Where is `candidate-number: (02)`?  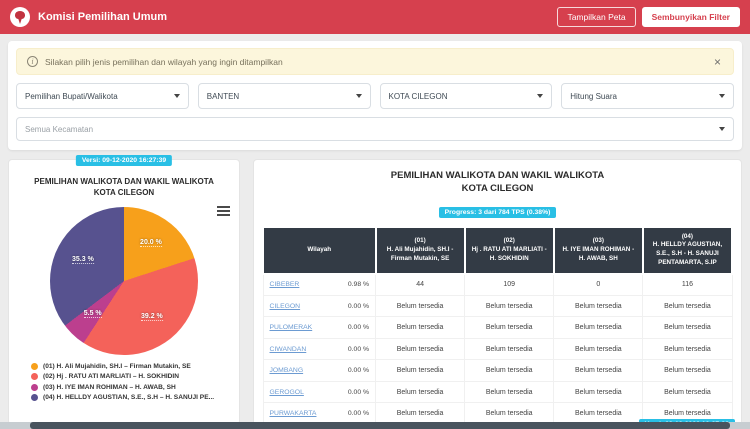 candidate-number: (02) is located at coordinates (509, 241).